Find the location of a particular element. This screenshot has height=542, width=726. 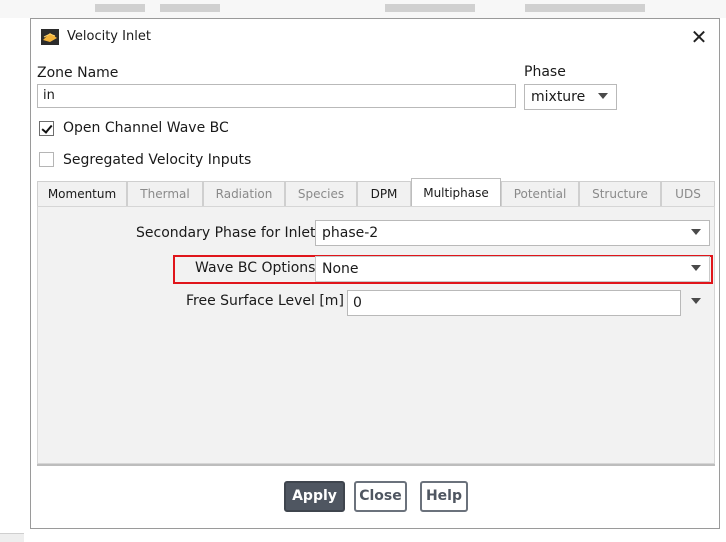

free-surface-level-label: Free Surface Level [m] is located at coordinates (265, 301).